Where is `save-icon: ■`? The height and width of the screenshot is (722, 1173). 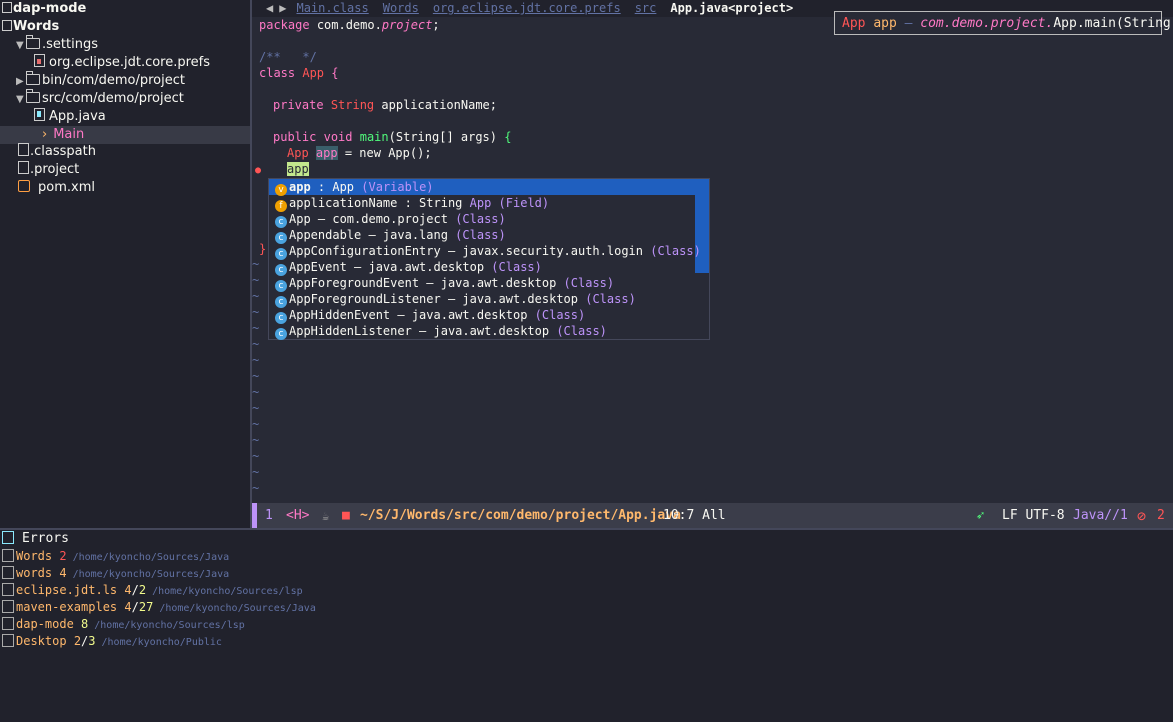
save-icon: ■ is located at coordinates (346, 515).